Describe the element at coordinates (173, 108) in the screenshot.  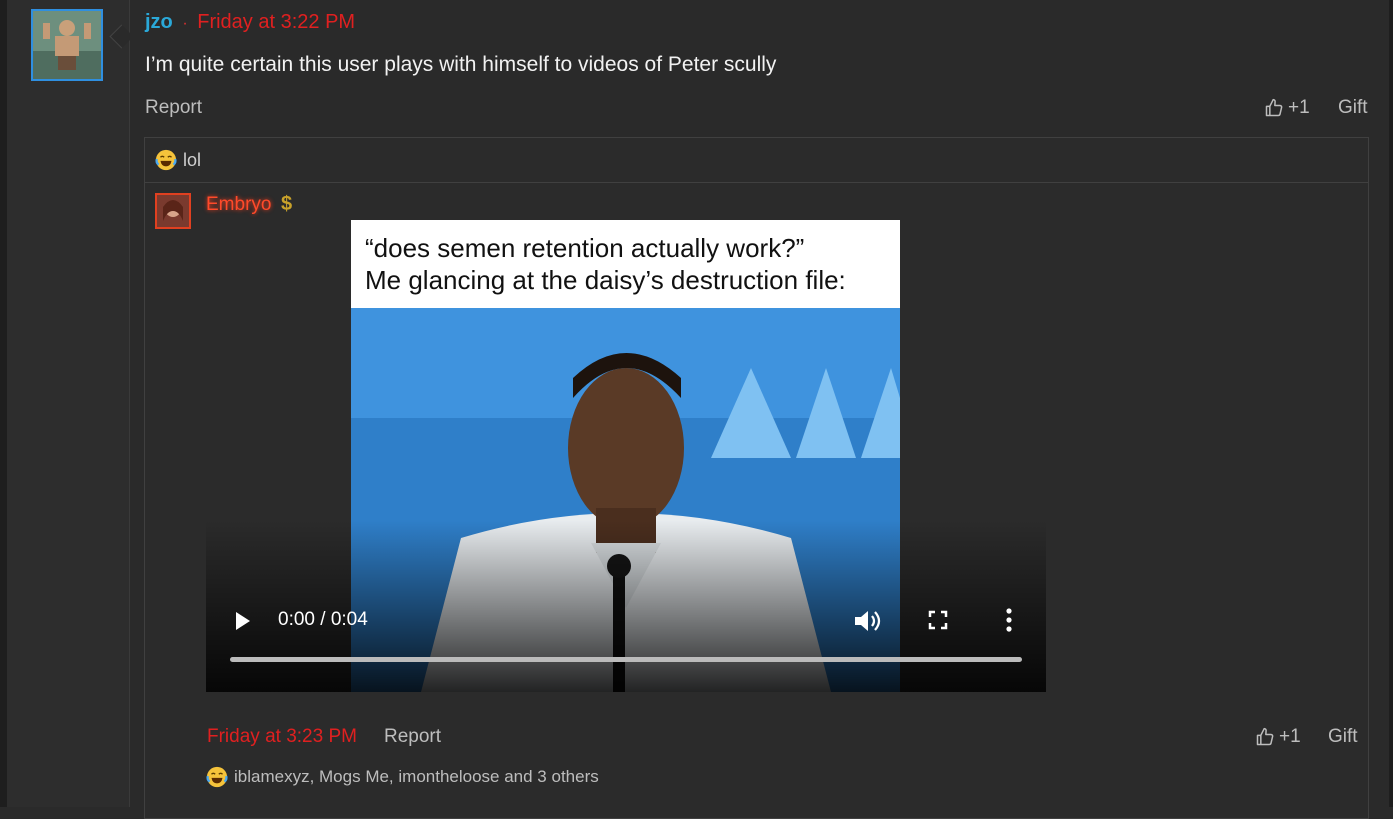
I see `report-button: Report` at that location.